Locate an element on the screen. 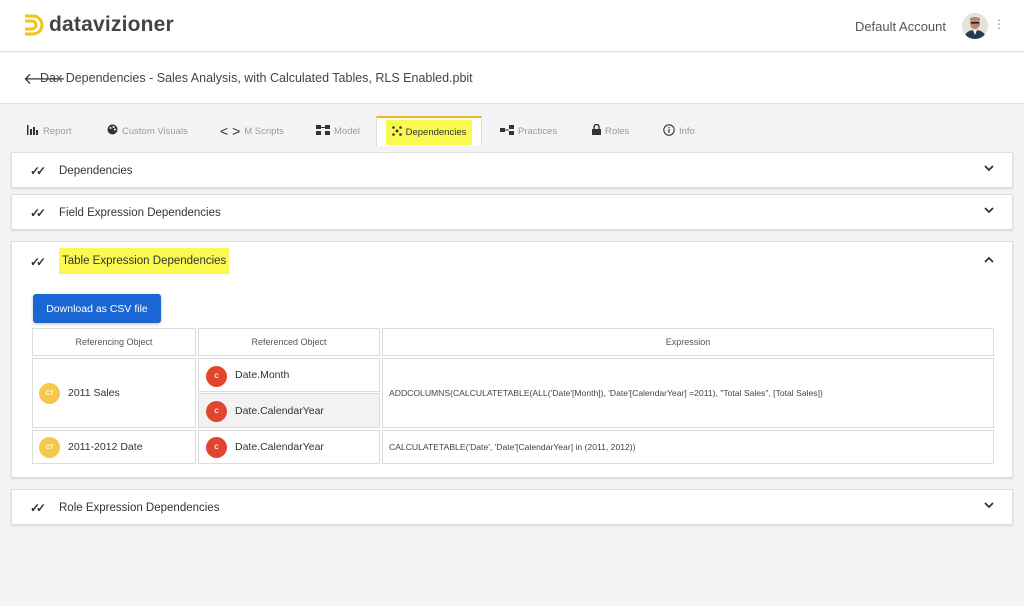  panel-header: ✓✓ Field Expression Dependencies is located at coordinates (512, 212).